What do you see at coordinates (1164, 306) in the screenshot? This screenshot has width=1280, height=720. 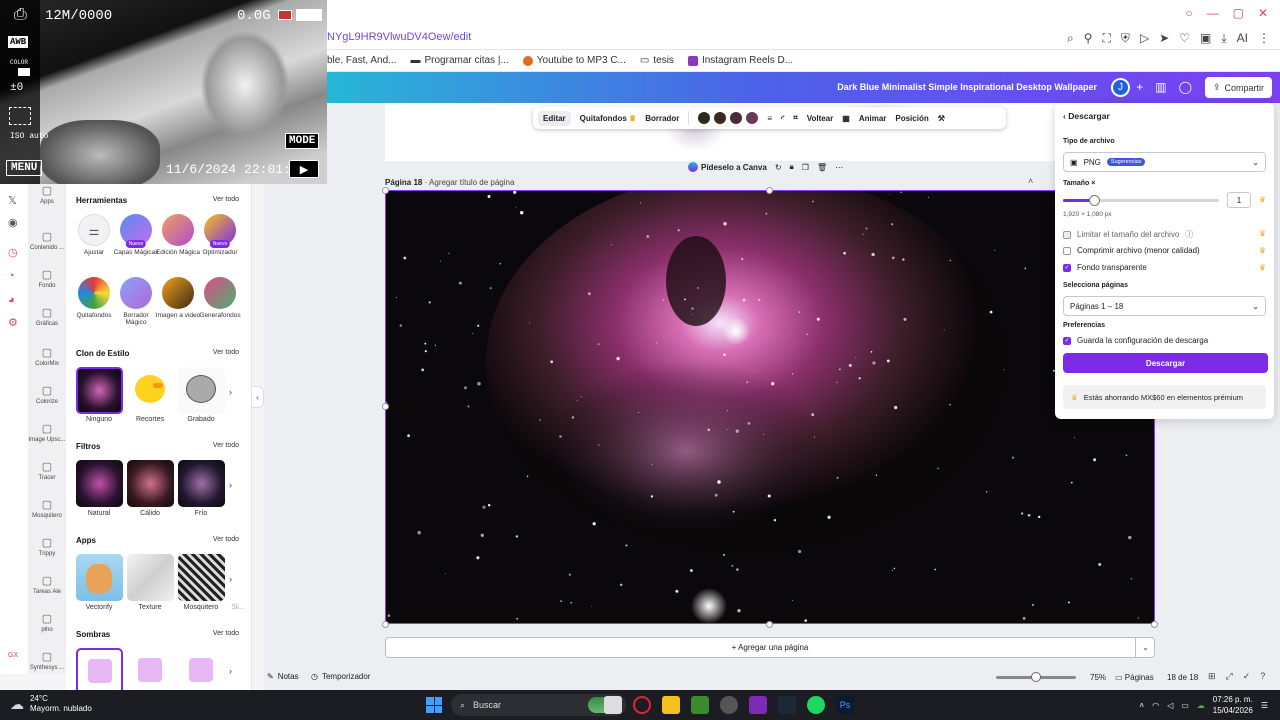 I see `pages-select: Páginas 1 – 18 ⌄` at bounding box center [1164, 306].